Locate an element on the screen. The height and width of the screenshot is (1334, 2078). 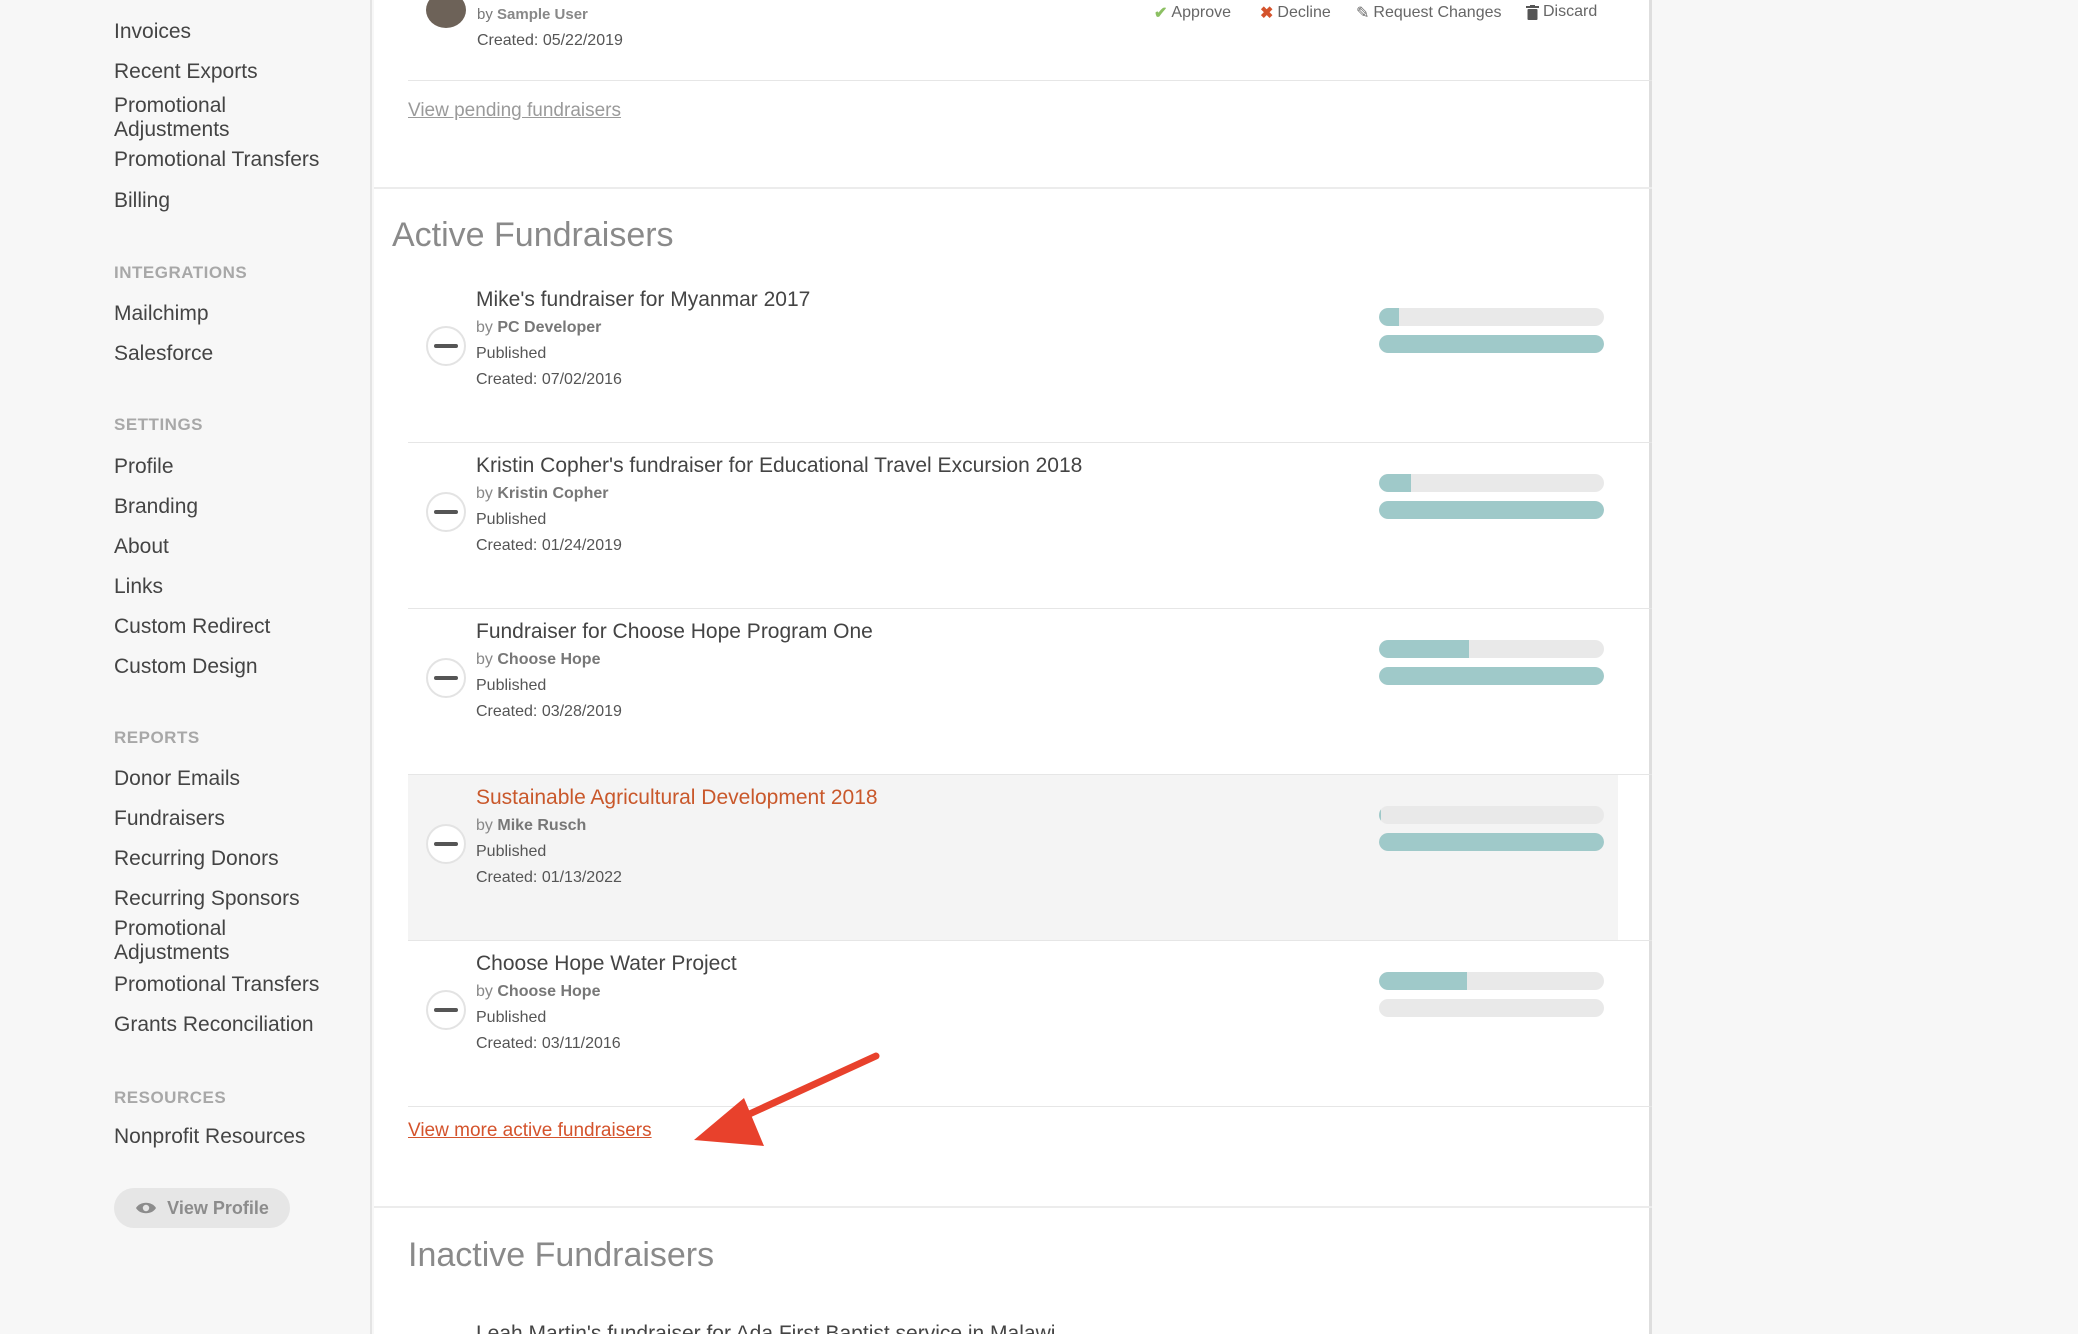
sidebar-item-promotional-transfers-report: Promotional Transfers is located at coordinates (234, 985).